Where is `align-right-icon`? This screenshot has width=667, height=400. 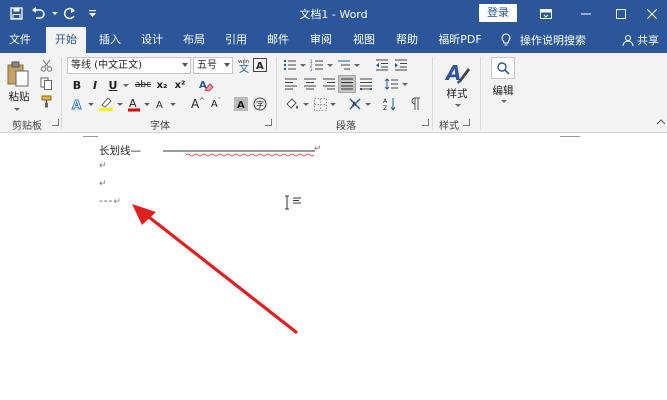 align-right-icon is located at coordinates (328, 84).